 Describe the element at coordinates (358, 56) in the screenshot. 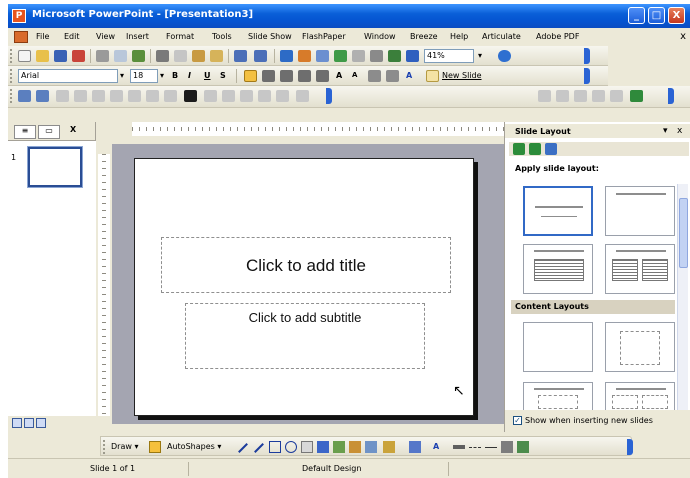

I see `expand-all-icon` at that location.